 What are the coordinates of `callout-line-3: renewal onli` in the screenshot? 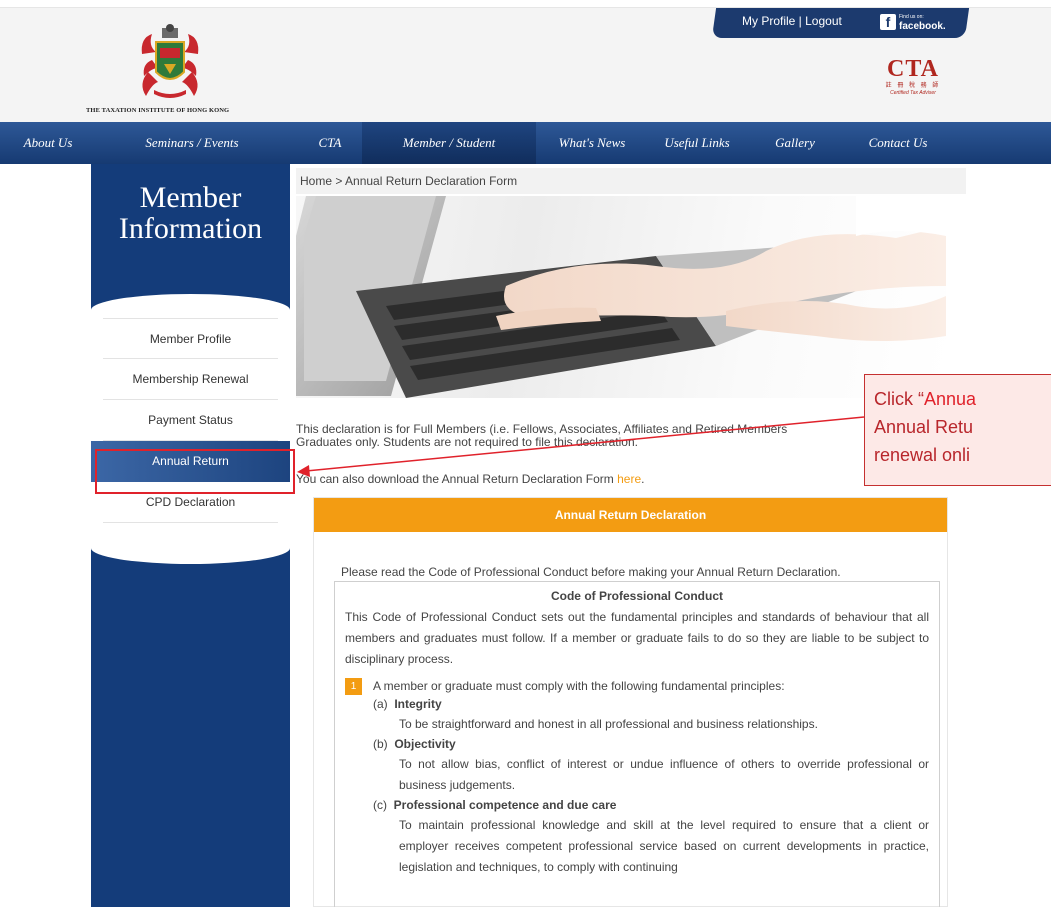 It's located at (922, 455).